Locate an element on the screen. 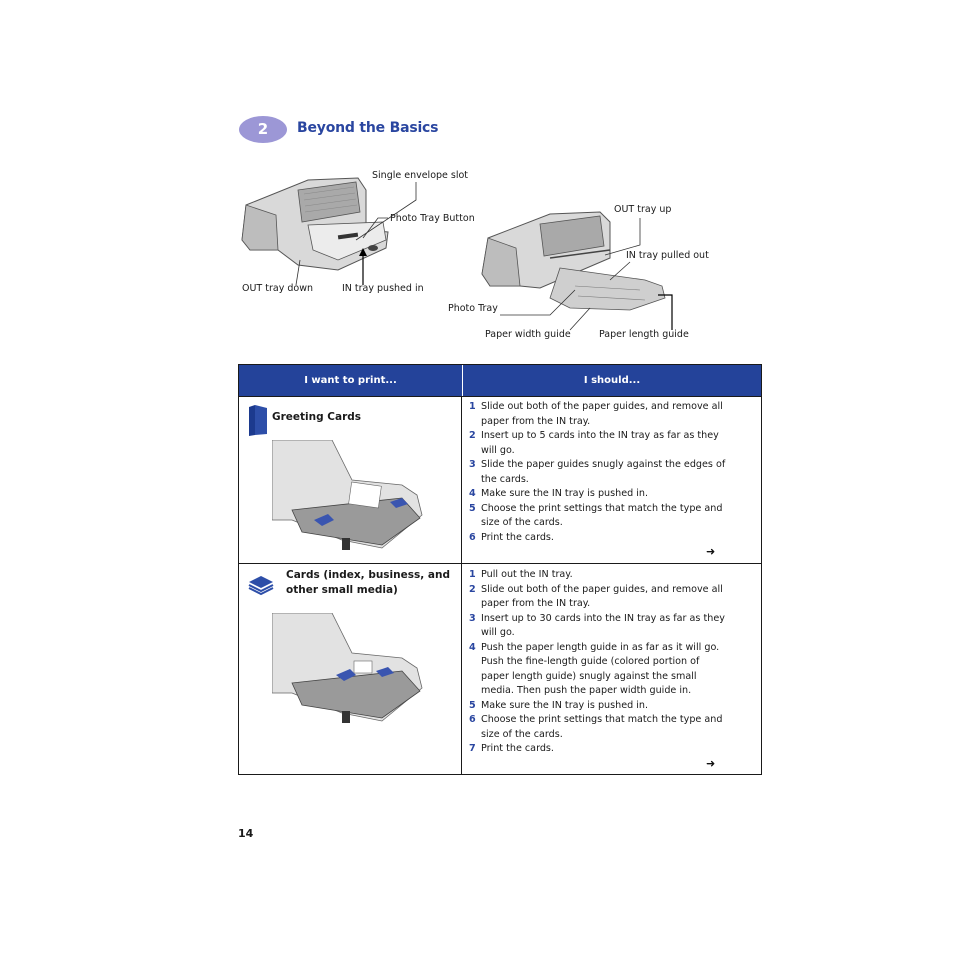 This screenshot has width=954, height=954. callout-paper-width-guide: Paper width guide is located at coordinates (528, 334).